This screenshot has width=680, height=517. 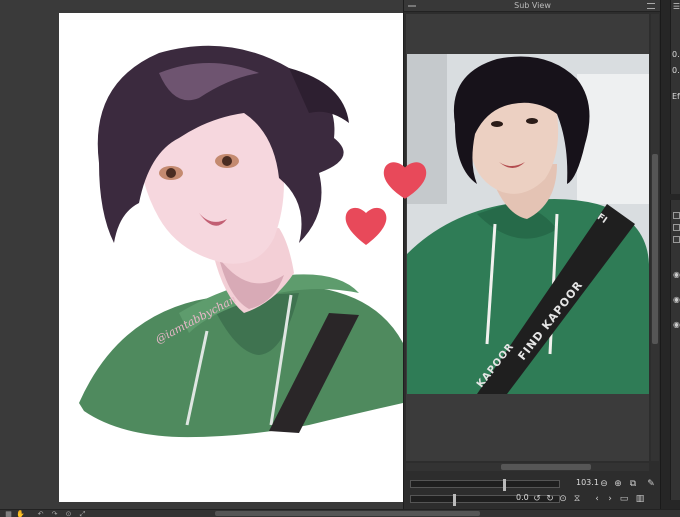 I want to click on open-folder-icon: ▭, so click(x=624, y=499).